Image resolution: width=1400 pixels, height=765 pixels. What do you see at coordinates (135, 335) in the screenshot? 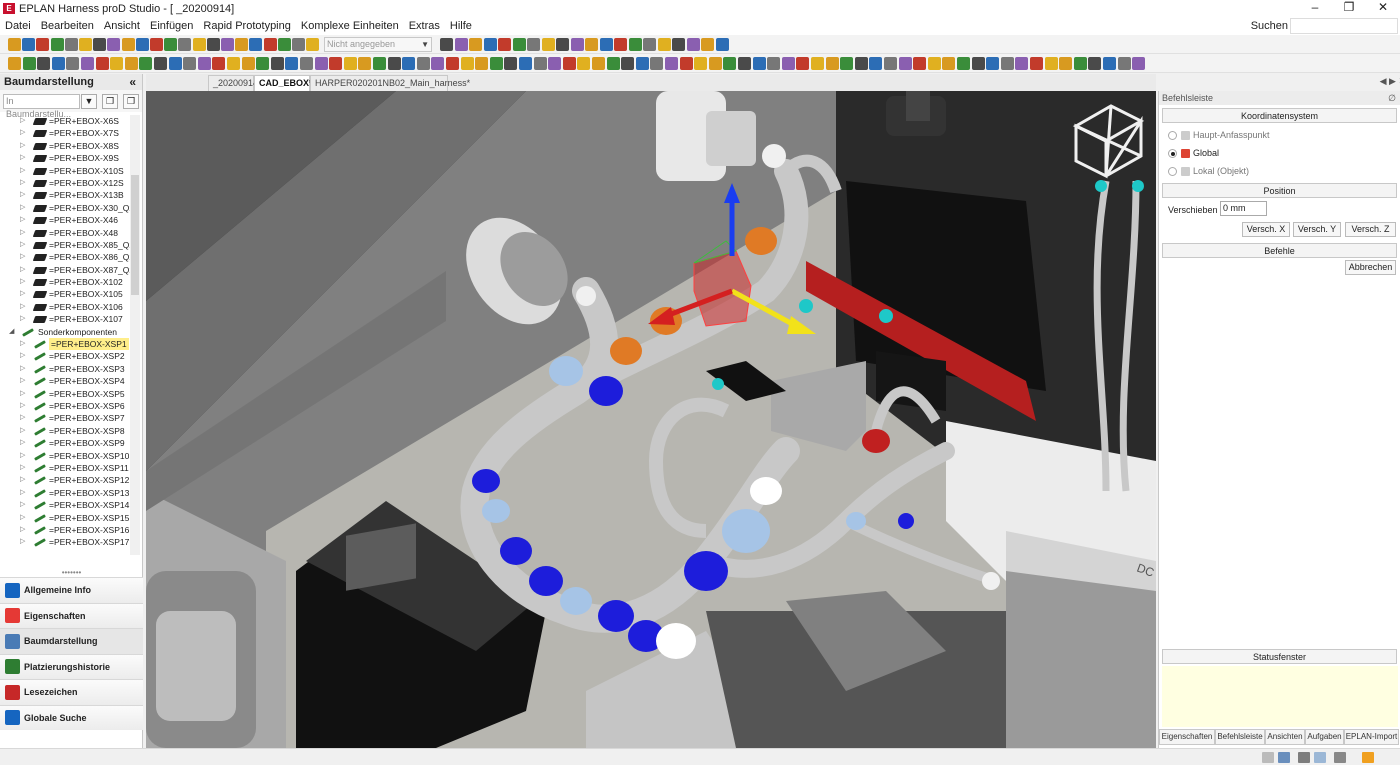
I see `tree-scrollbar` at bounding box center [135, 335].